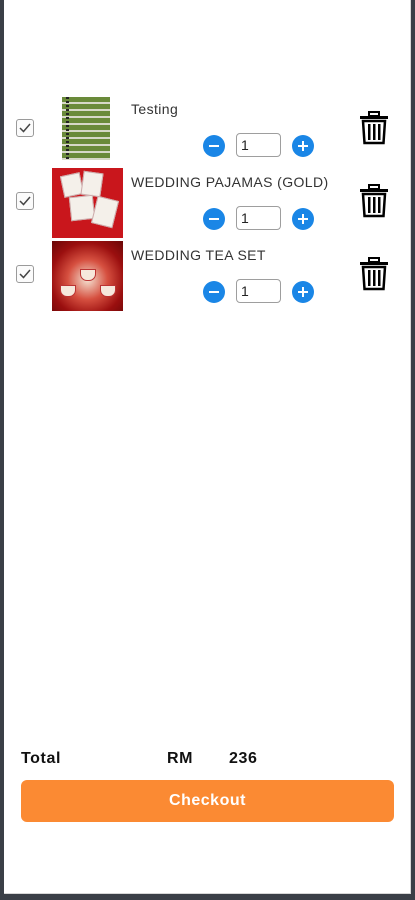 This screenshot has height=900, width=415. I want to click on cart-item: WEDDING TEA SET, so click(207, 277).